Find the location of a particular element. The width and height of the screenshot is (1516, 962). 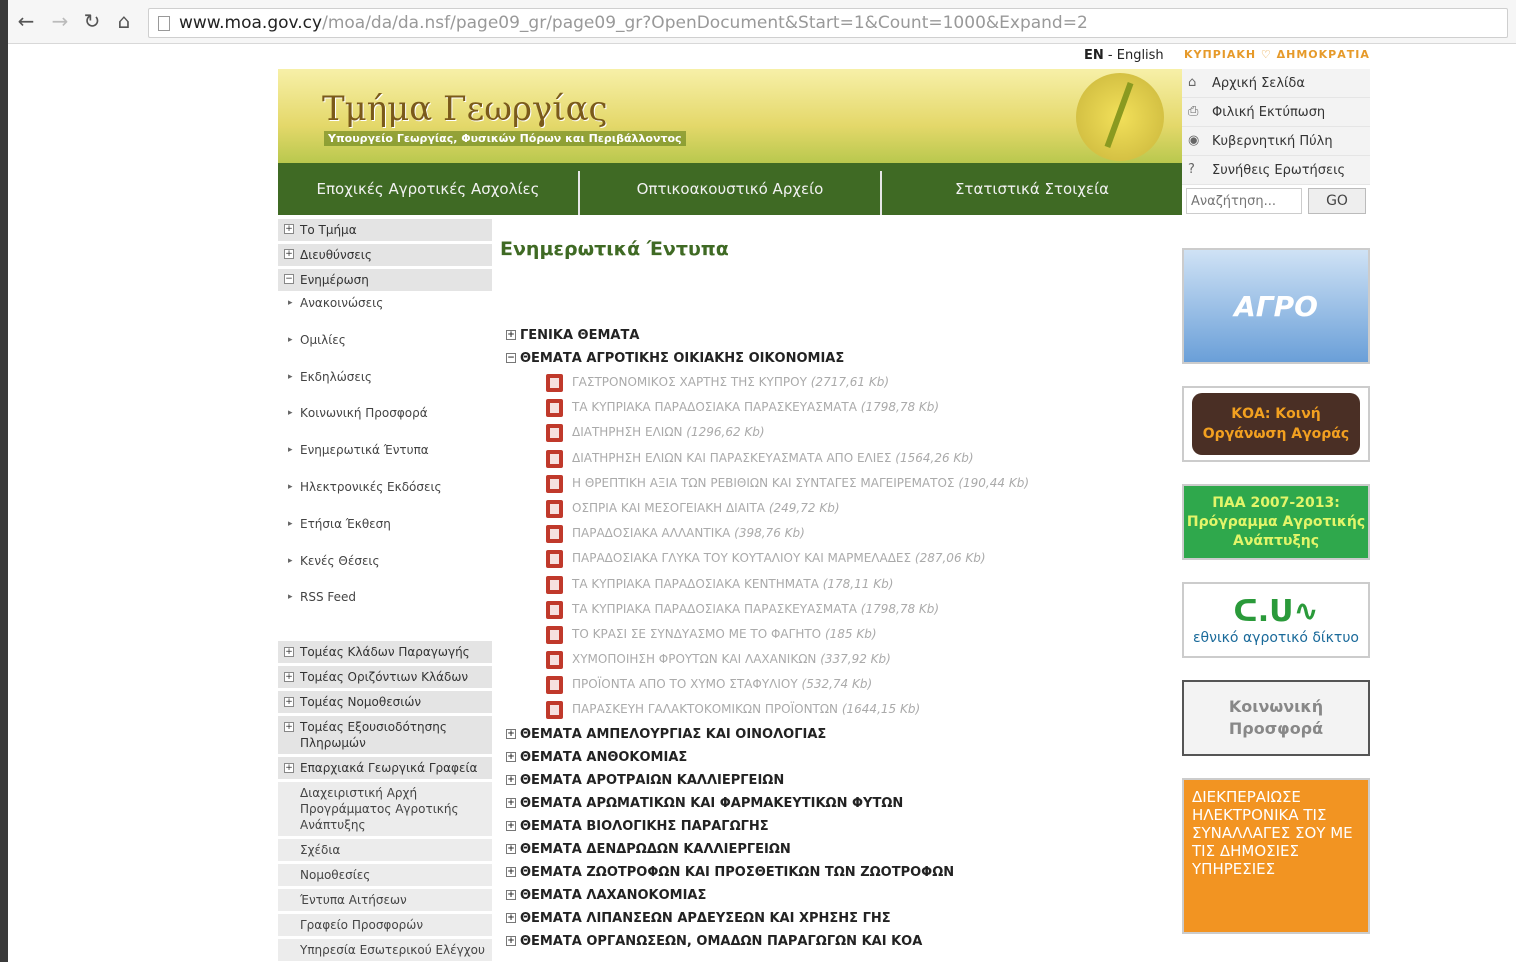

toplink-print: ⎙ Φιλική Εκτύπωση is located at coordinates (1276, 112).